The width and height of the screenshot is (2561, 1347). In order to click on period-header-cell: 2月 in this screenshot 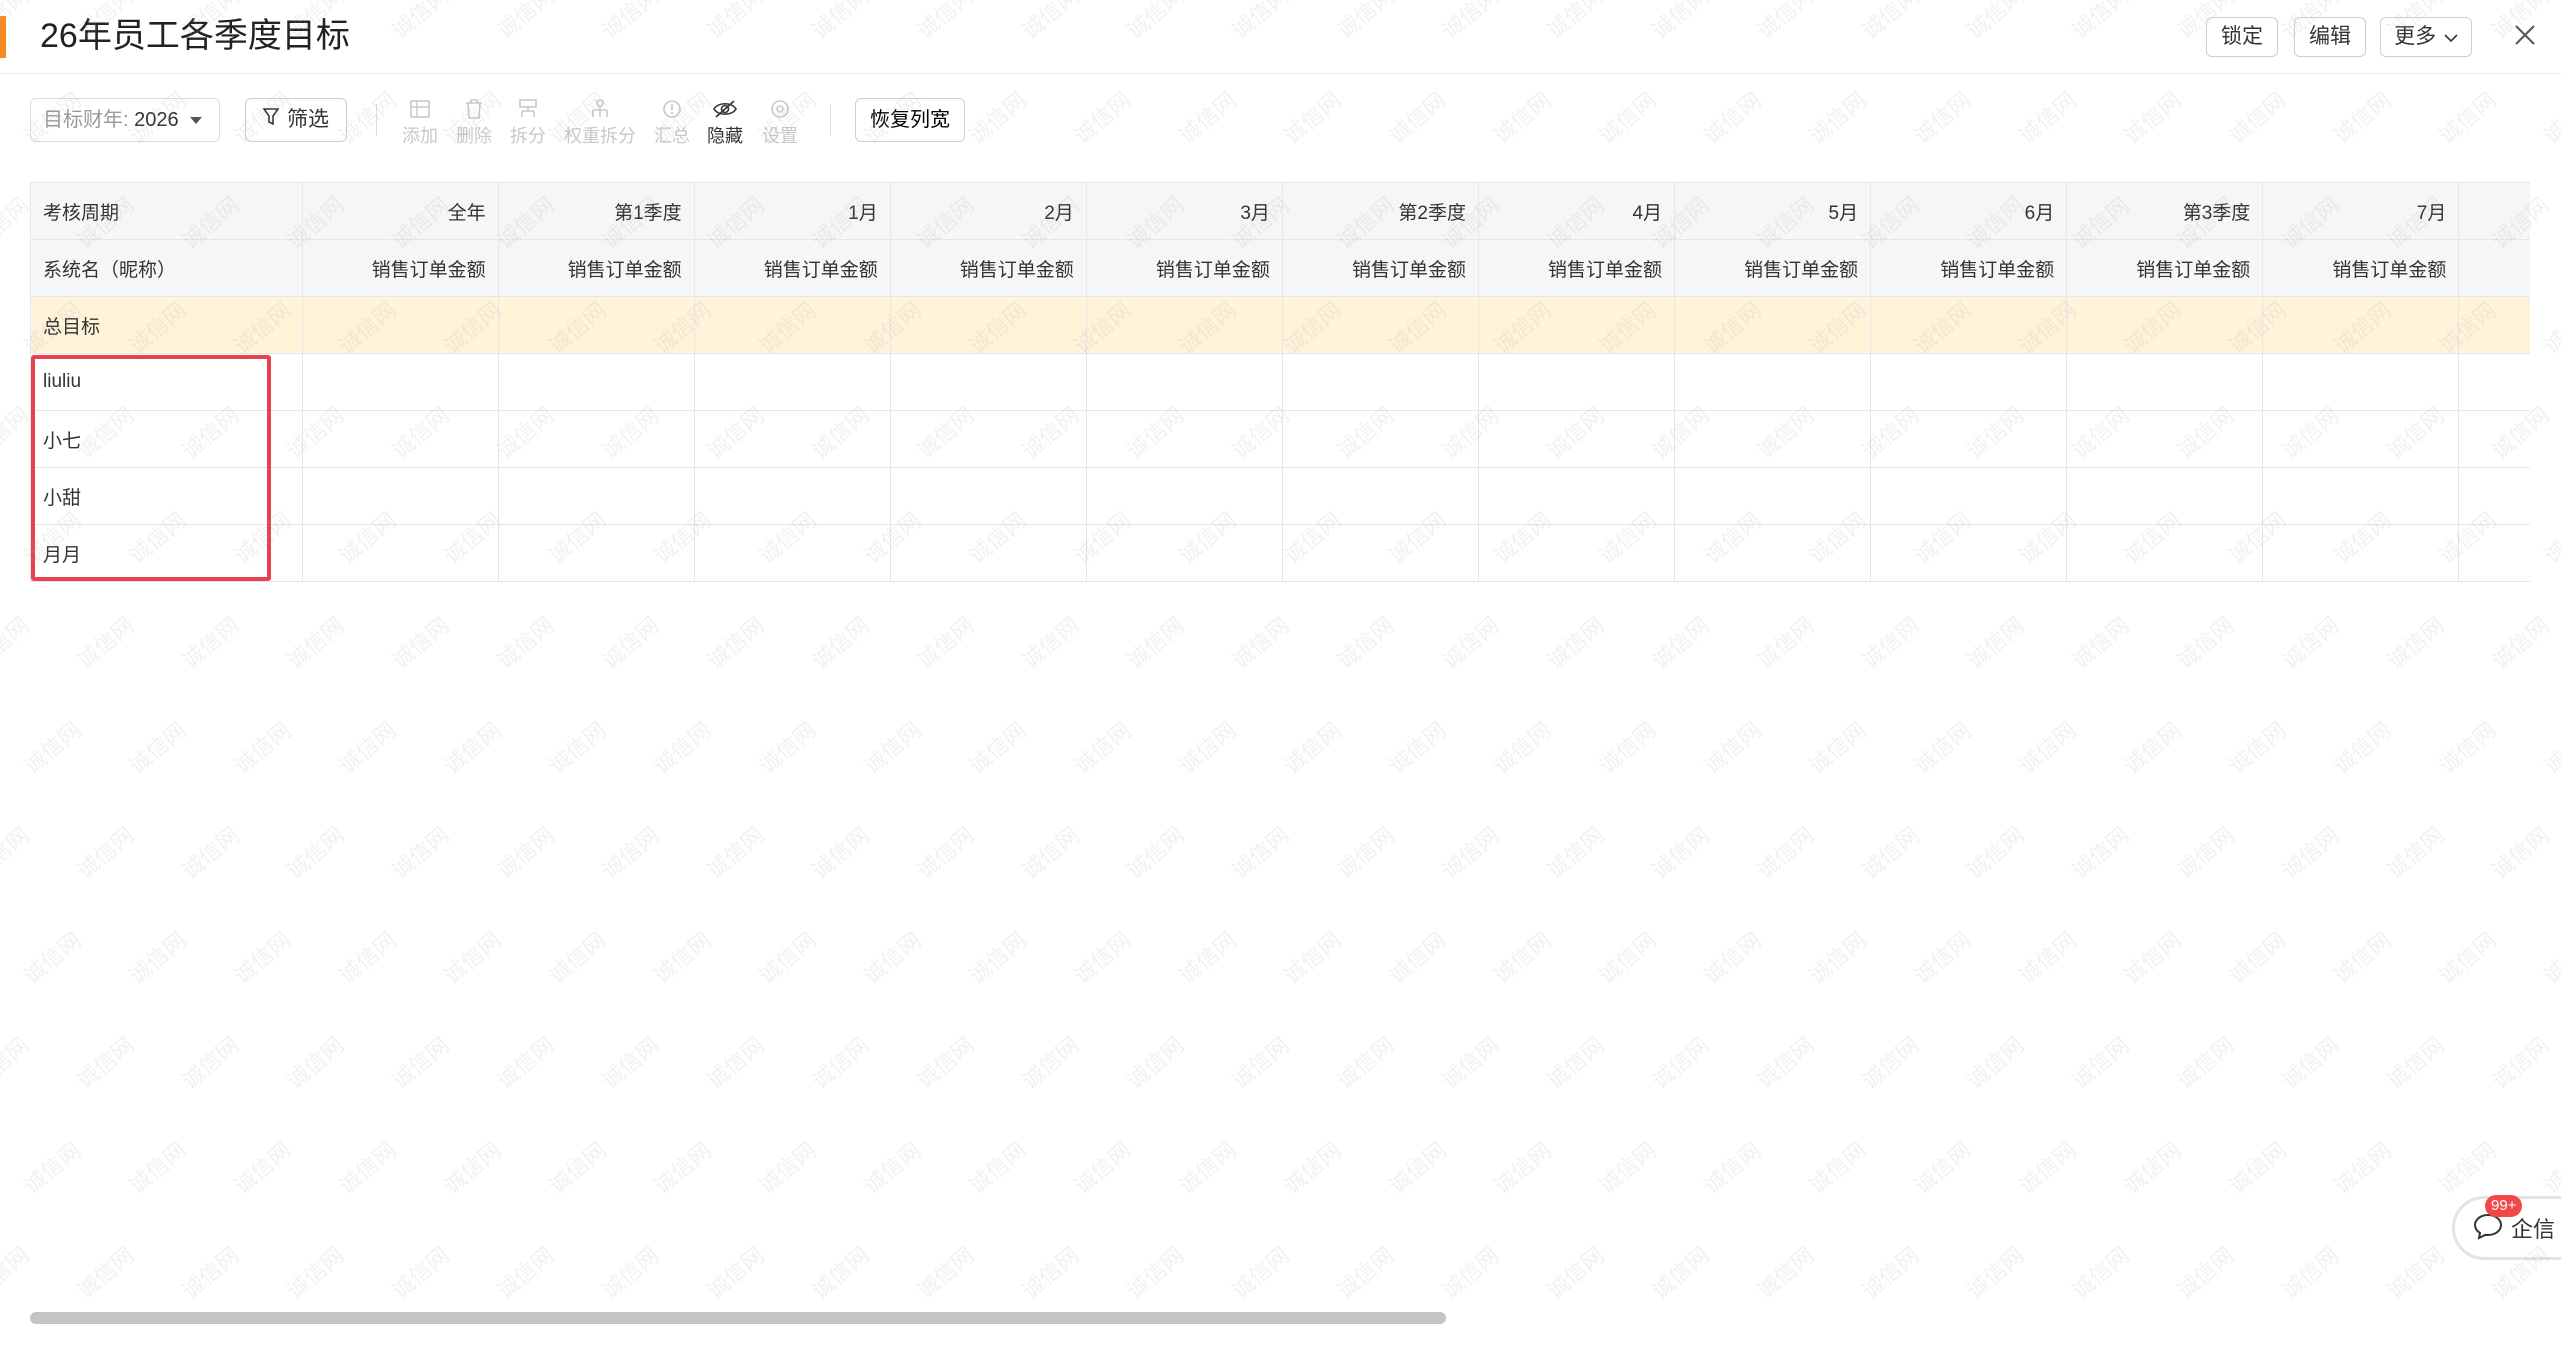, I will do `click(988, 211)`.